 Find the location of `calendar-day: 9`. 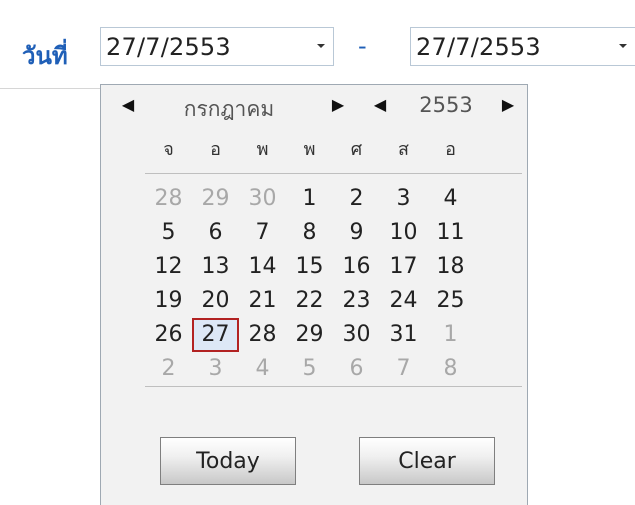

calendar-day: 9 is located at coordinates (356, 233).